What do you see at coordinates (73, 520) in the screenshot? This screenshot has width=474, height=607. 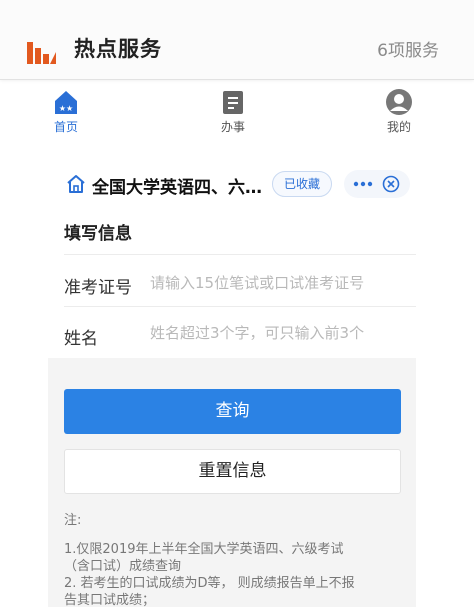 I see `notes-title: 注:` at bounding box center [73, 520].